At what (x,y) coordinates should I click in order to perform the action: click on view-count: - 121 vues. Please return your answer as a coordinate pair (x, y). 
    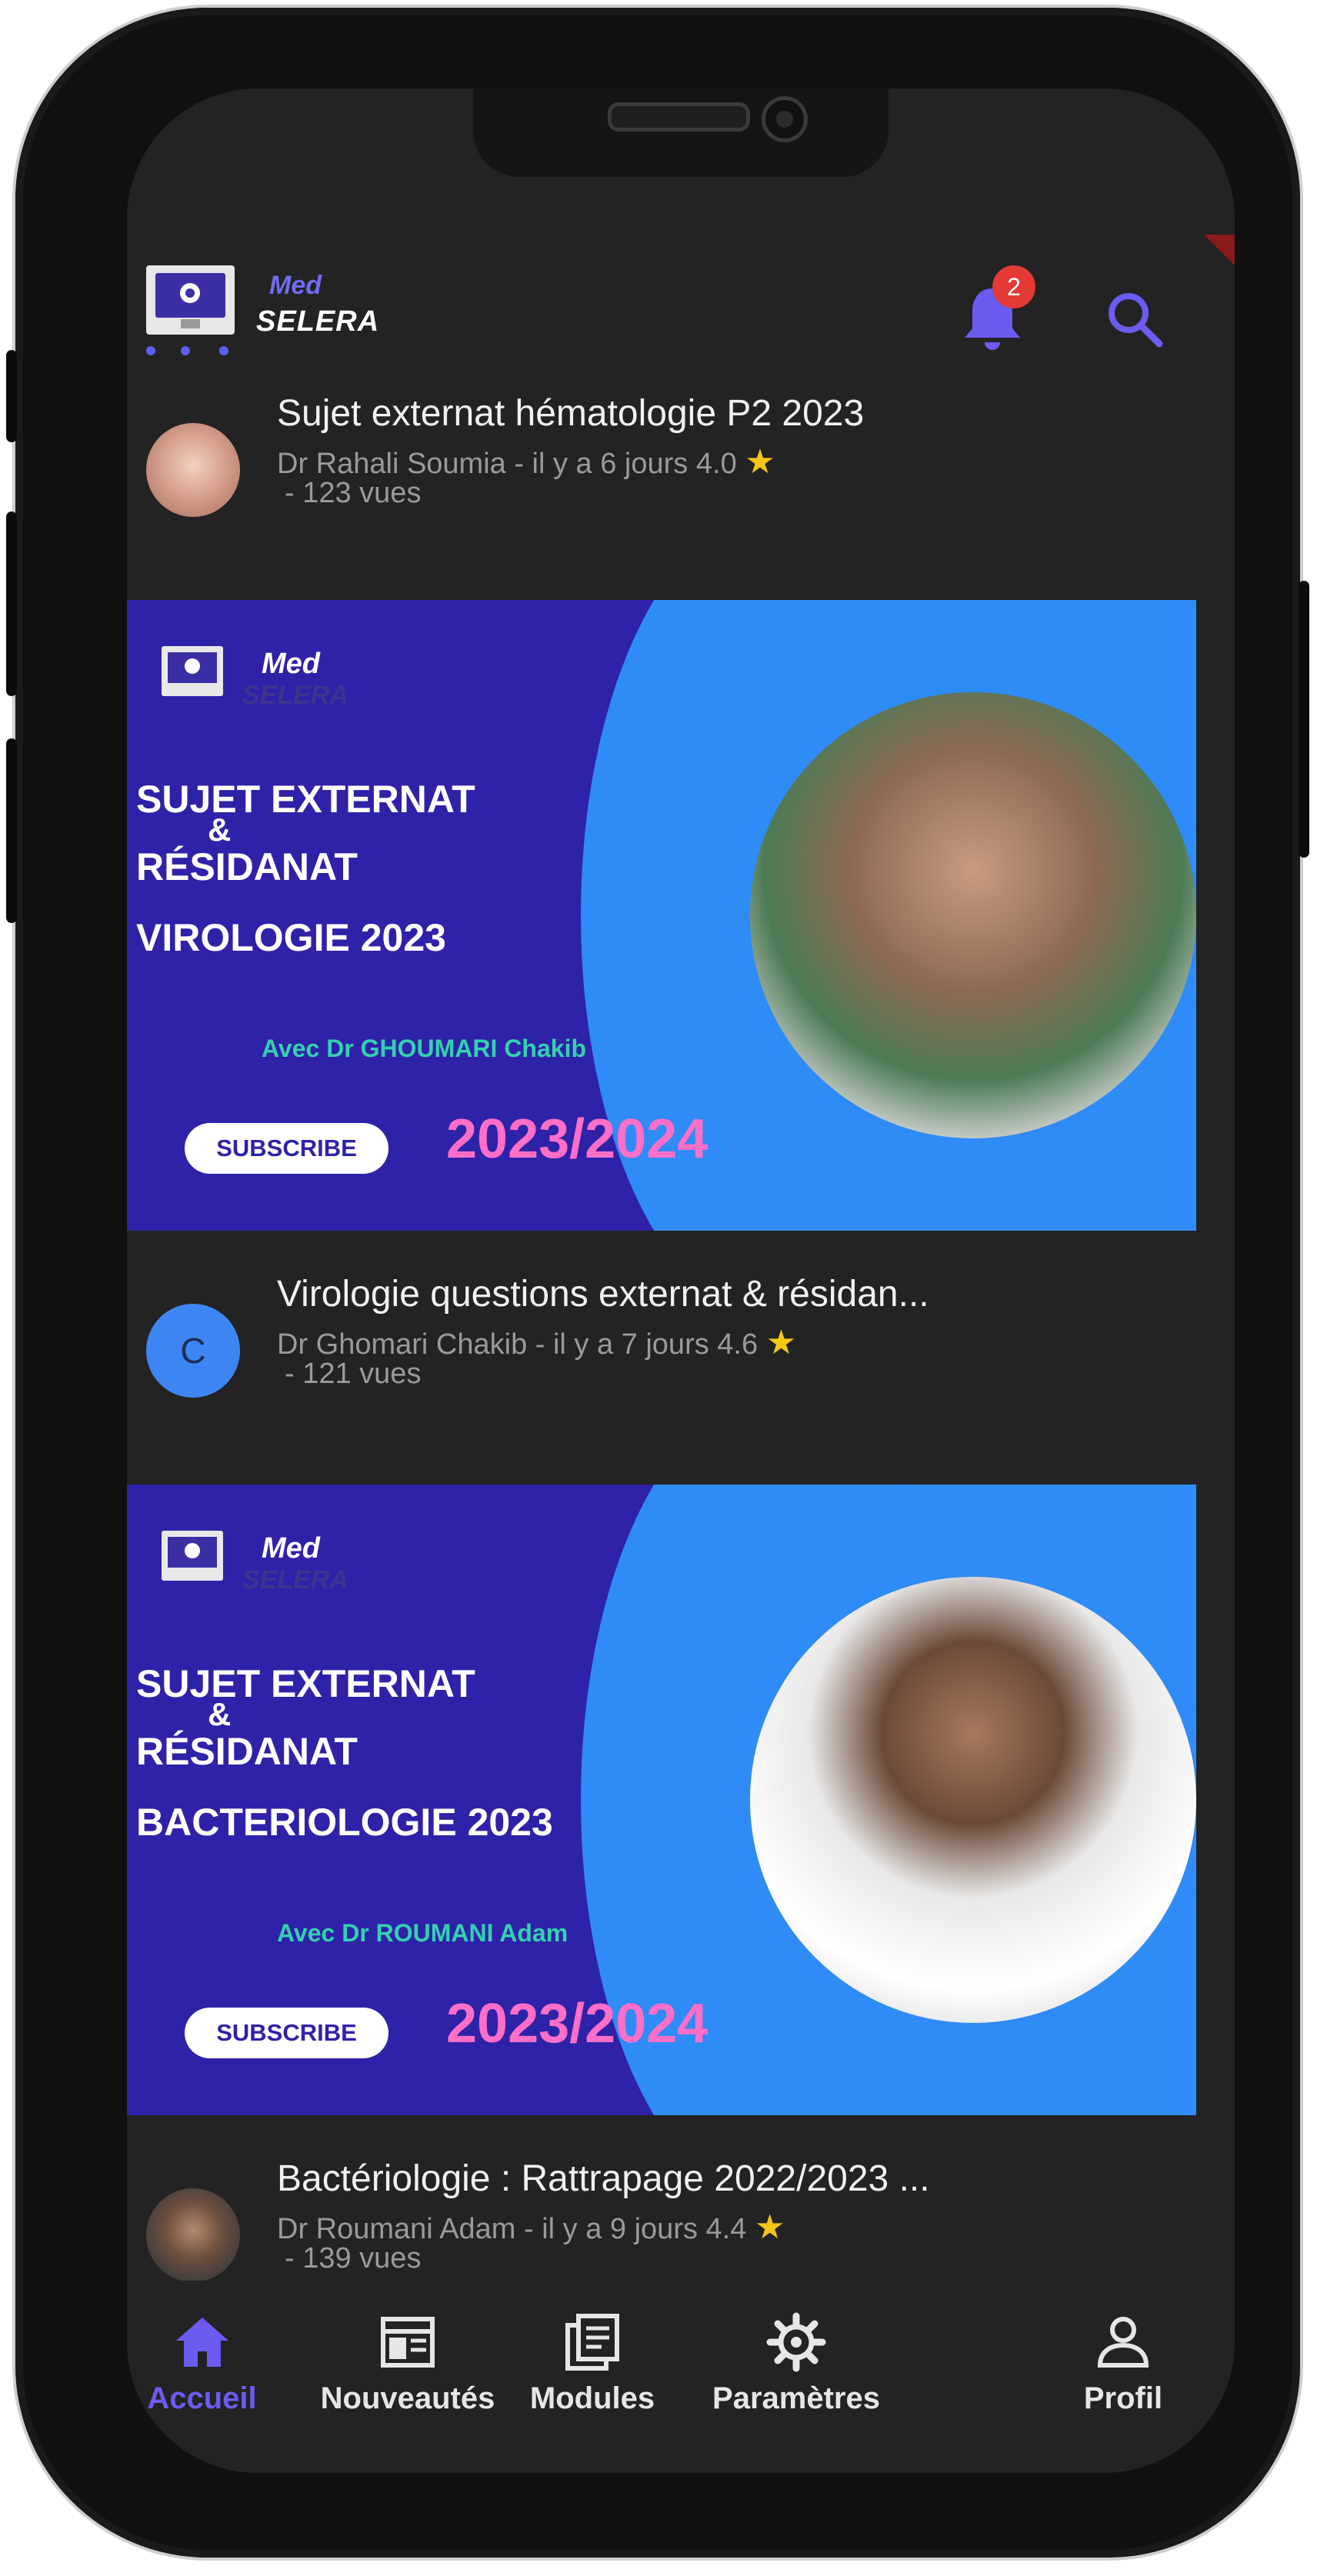
    Looking at the image, I should click on (353, 1374).